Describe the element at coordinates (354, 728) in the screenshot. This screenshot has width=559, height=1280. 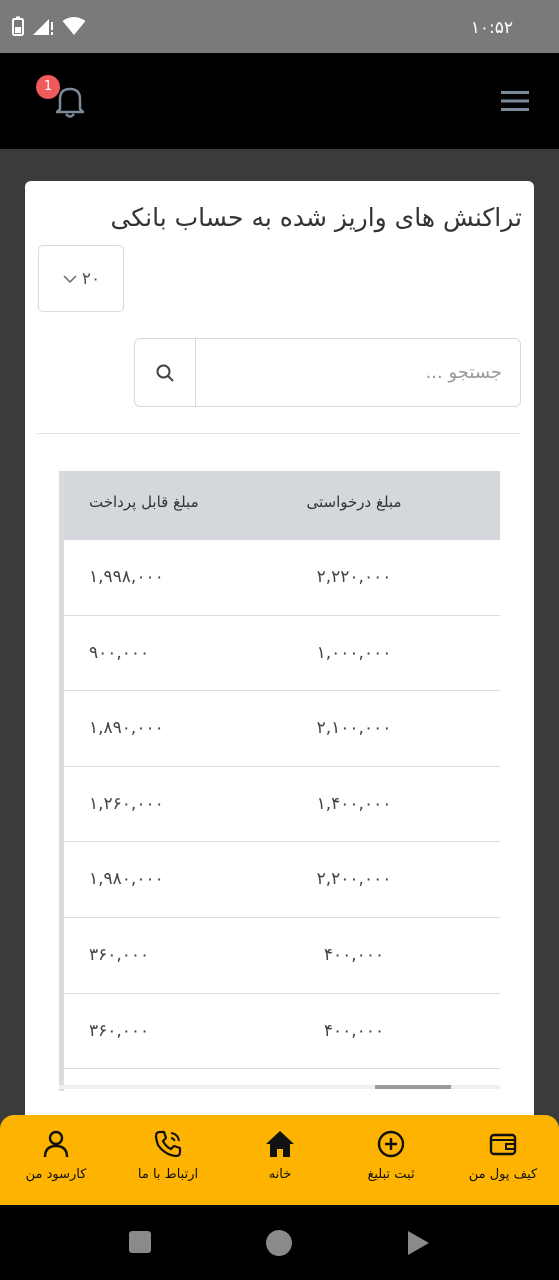
I see `requested-cell: ۲,۱۰۰,۰۰۰` at that location.